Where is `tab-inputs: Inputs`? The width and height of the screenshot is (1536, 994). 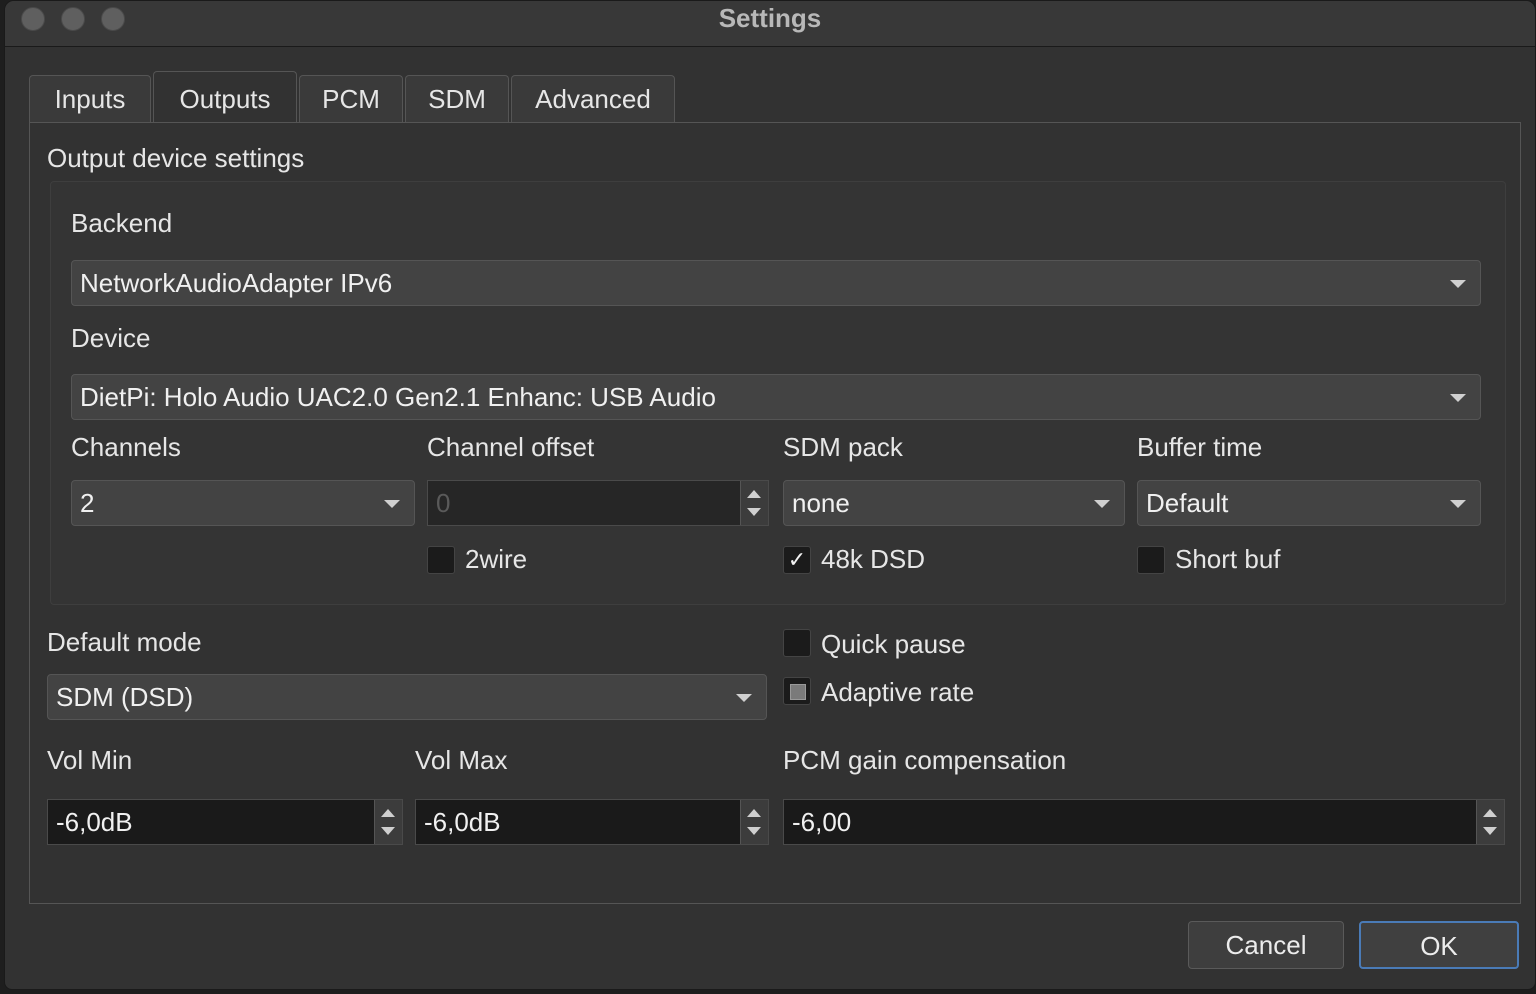
tab-inputs: Inputs is located at coordinates (90, 99).